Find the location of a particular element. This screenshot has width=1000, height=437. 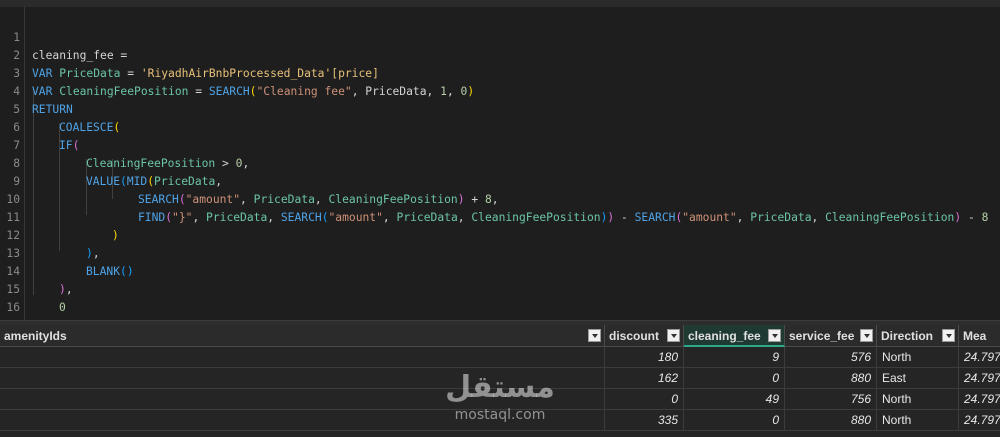

code-line-16: 16 ) is located at coordinates (500, 306).